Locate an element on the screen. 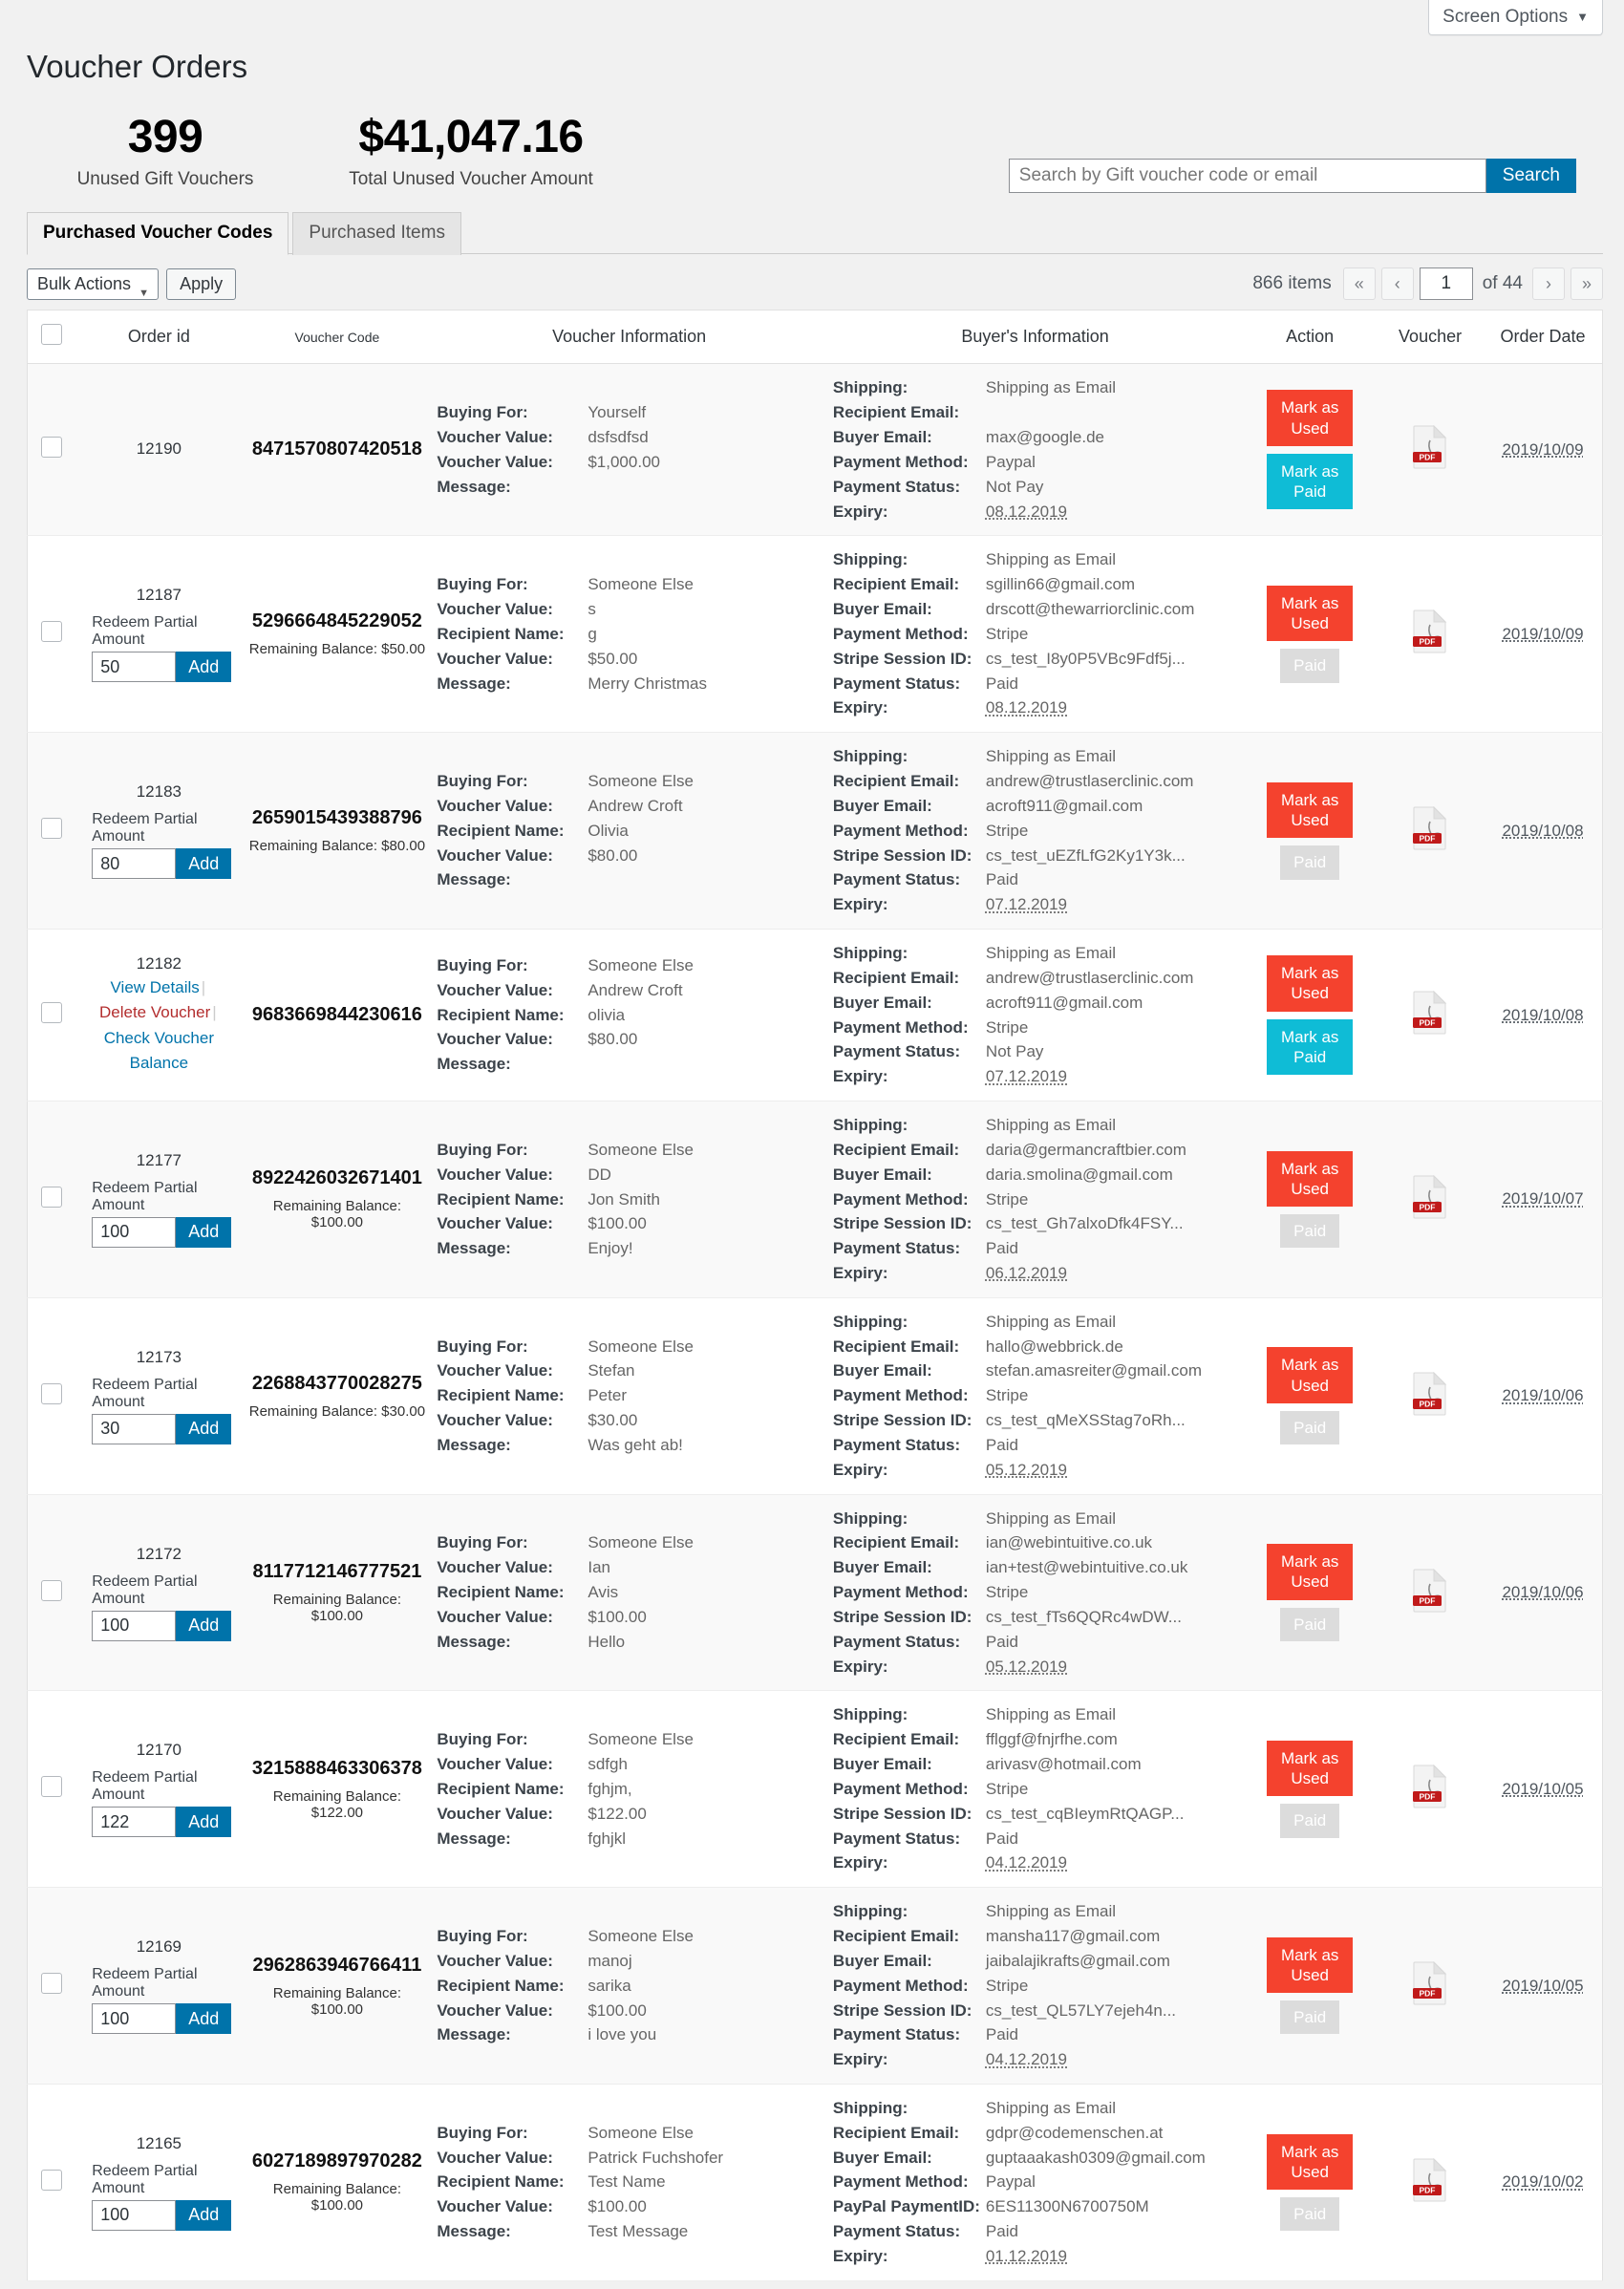 Image resolution: width=1624 pixels, height=2289 pixels. buyer-email-row: Buyer Email: acroft911@gmail.com is located at coordinates (1035, 1004).